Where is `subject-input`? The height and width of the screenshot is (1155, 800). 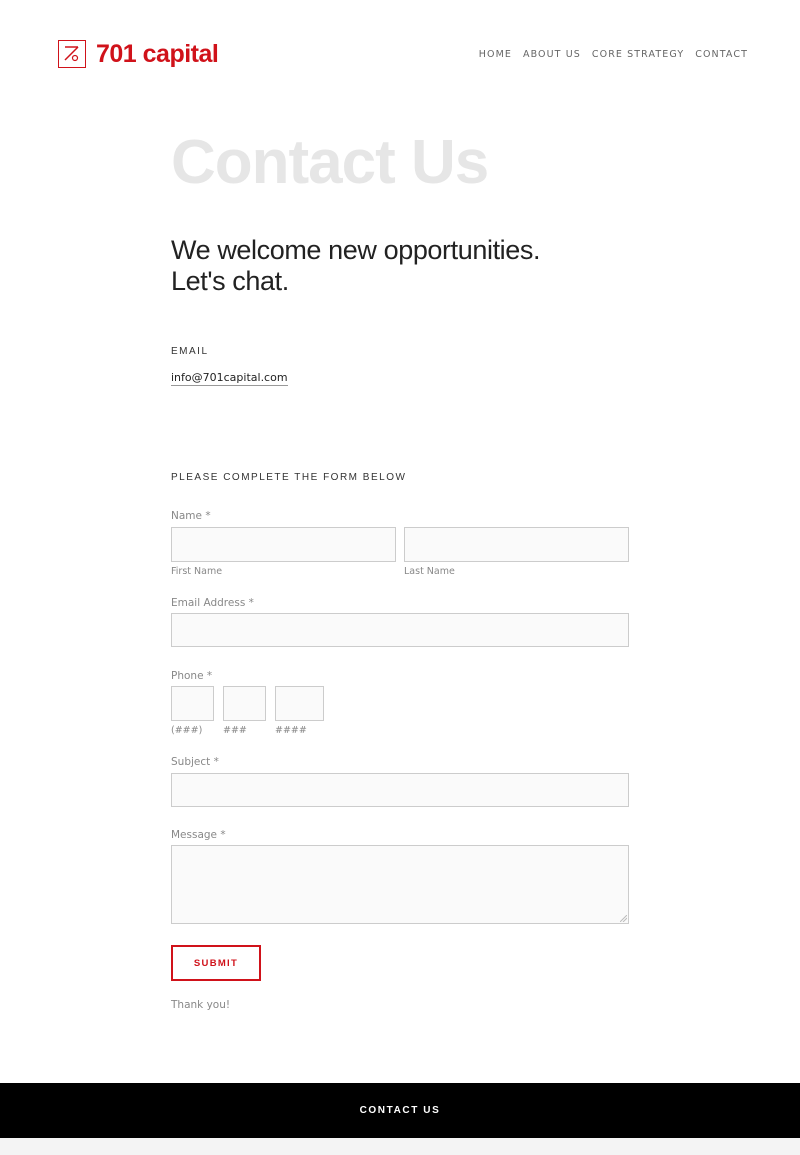 subject-input is located at coordinates (400, 790).